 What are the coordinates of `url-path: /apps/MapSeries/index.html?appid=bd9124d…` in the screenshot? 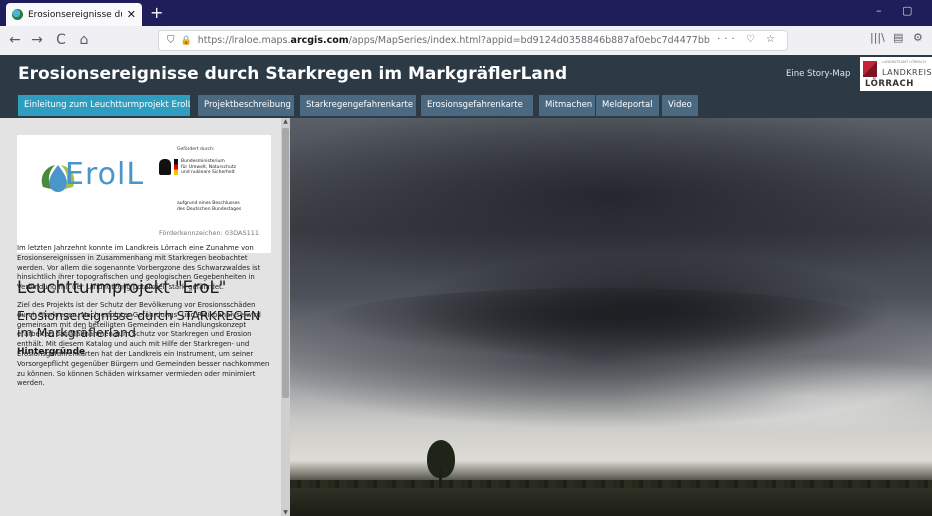 It's located at (529, 40).